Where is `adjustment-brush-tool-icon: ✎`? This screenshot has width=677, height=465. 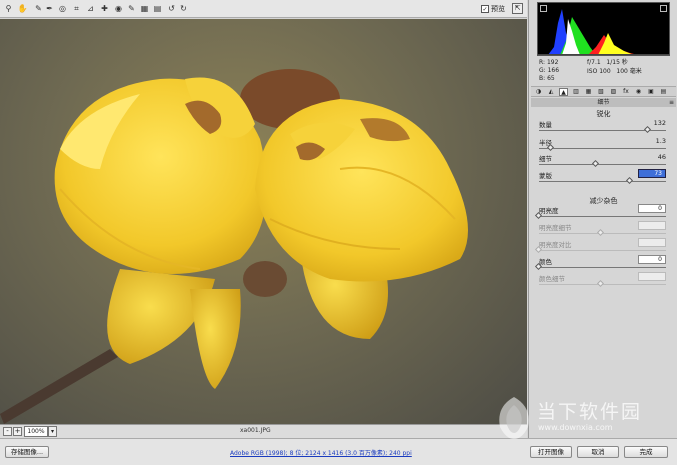
adjustment-brush-tool-icon: ✎ is located at coordinates (131, 8).